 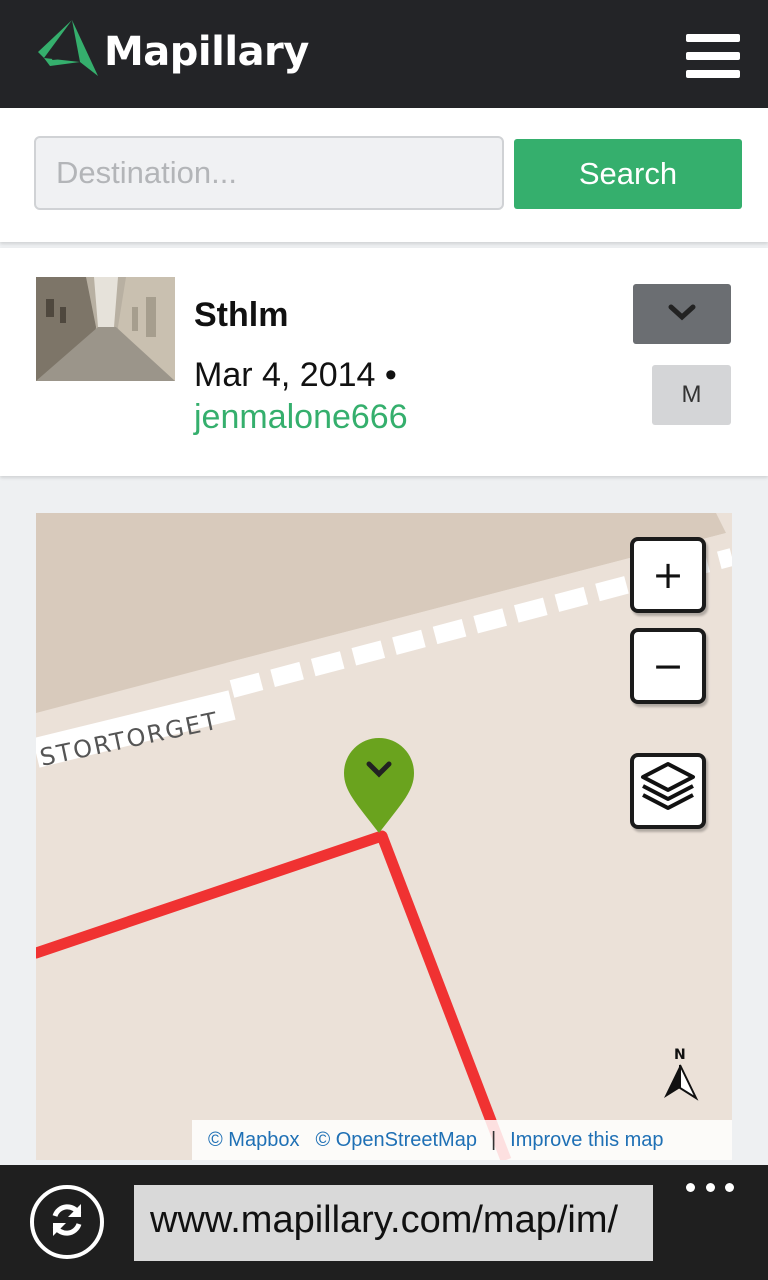 I want to click on map-marker-icon, so click(x=379, y=785).